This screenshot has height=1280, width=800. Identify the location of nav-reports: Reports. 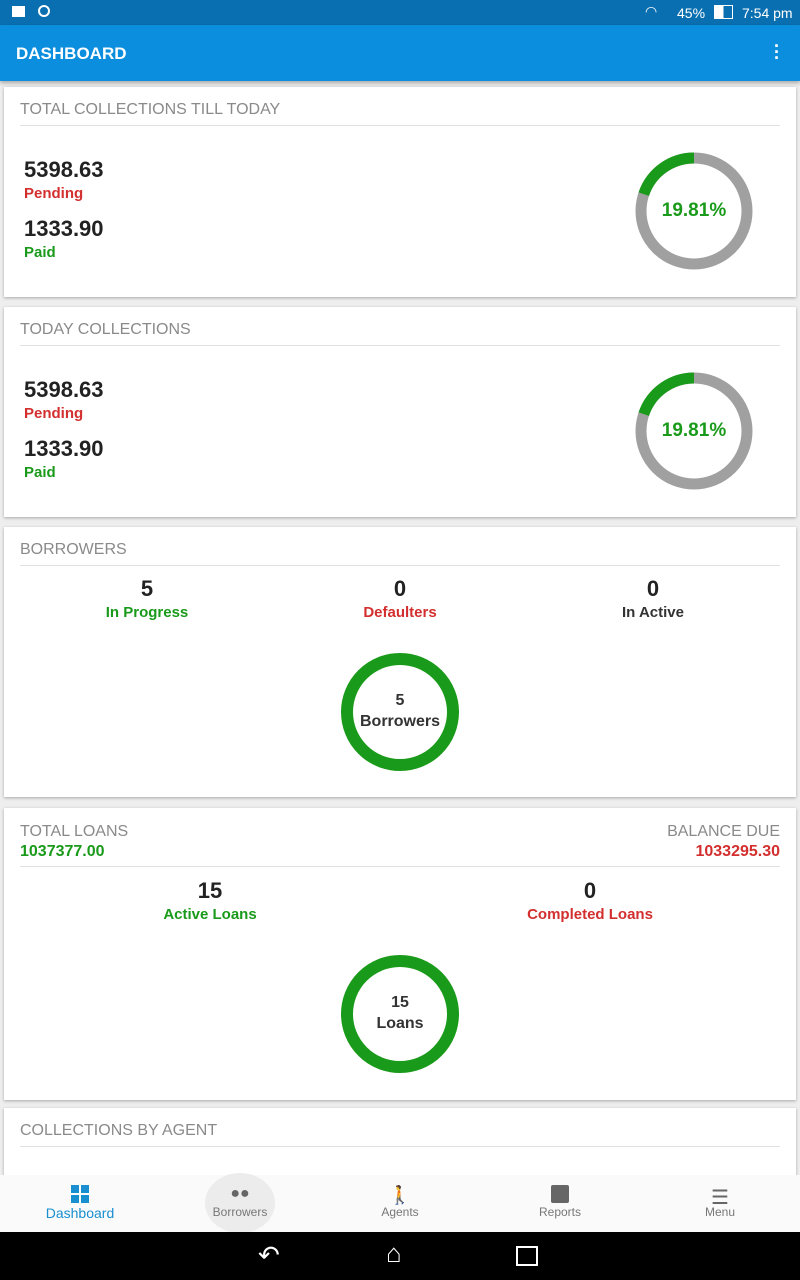
(560, 1203).